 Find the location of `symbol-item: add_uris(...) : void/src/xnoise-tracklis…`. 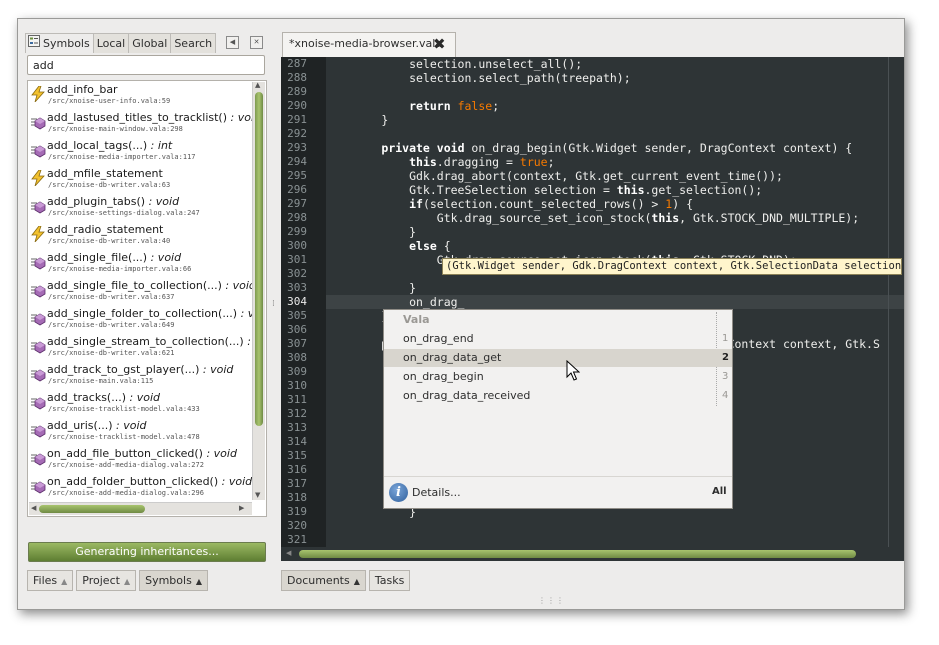

symbol-item: add_uris(...) : void/src/xnoise-tracklis… is located at coordinates (141, 431).